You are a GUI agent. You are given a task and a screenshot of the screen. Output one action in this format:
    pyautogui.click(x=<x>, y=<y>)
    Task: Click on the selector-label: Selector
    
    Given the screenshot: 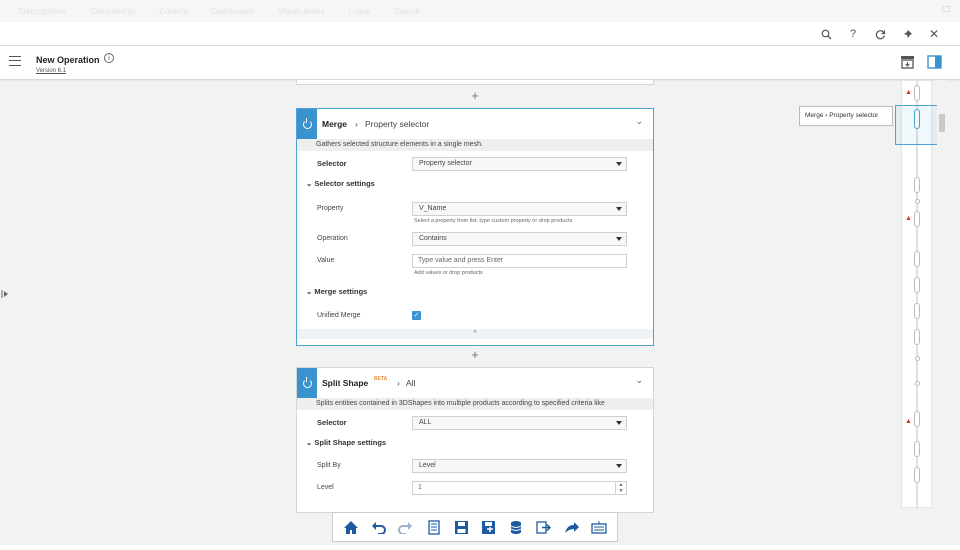 What is the action you would take?
    pyautogui.click(x=332, y=163)
    